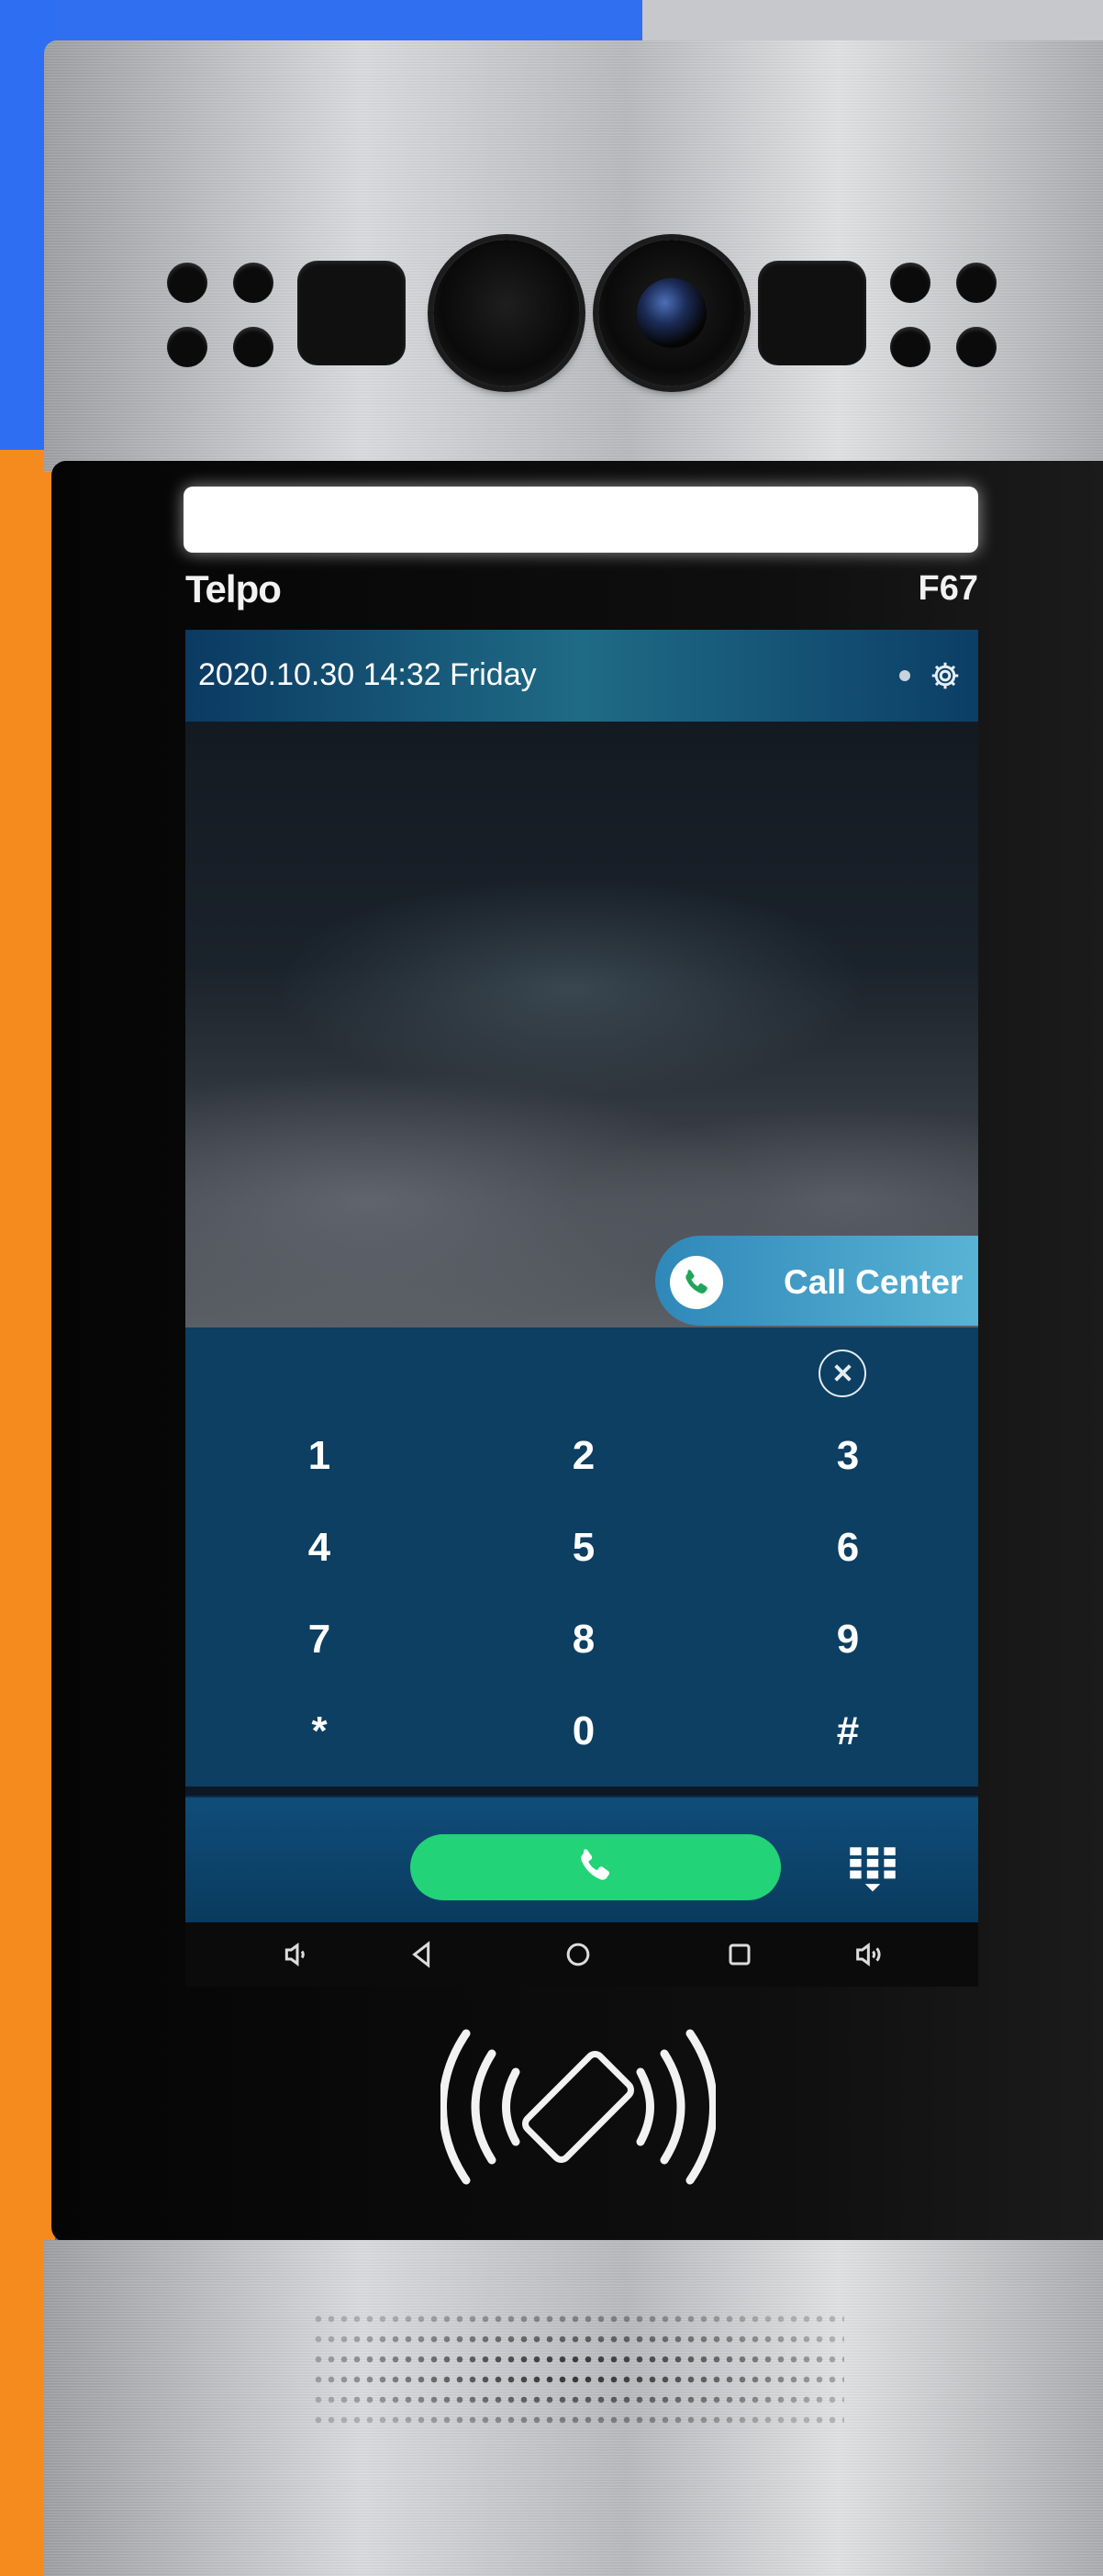  I want to click on call-actions-bar, so click(581, 1860).